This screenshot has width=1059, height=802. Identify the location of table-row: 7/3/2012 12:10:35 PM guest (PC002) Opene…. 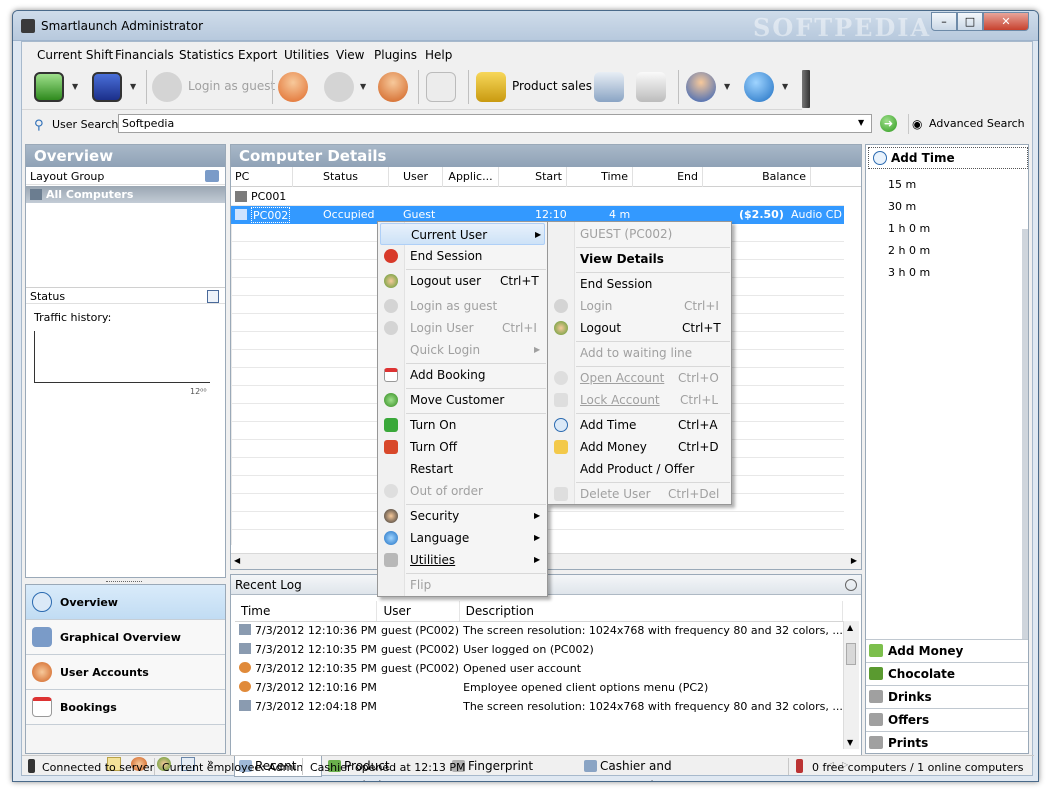
(539, 668).